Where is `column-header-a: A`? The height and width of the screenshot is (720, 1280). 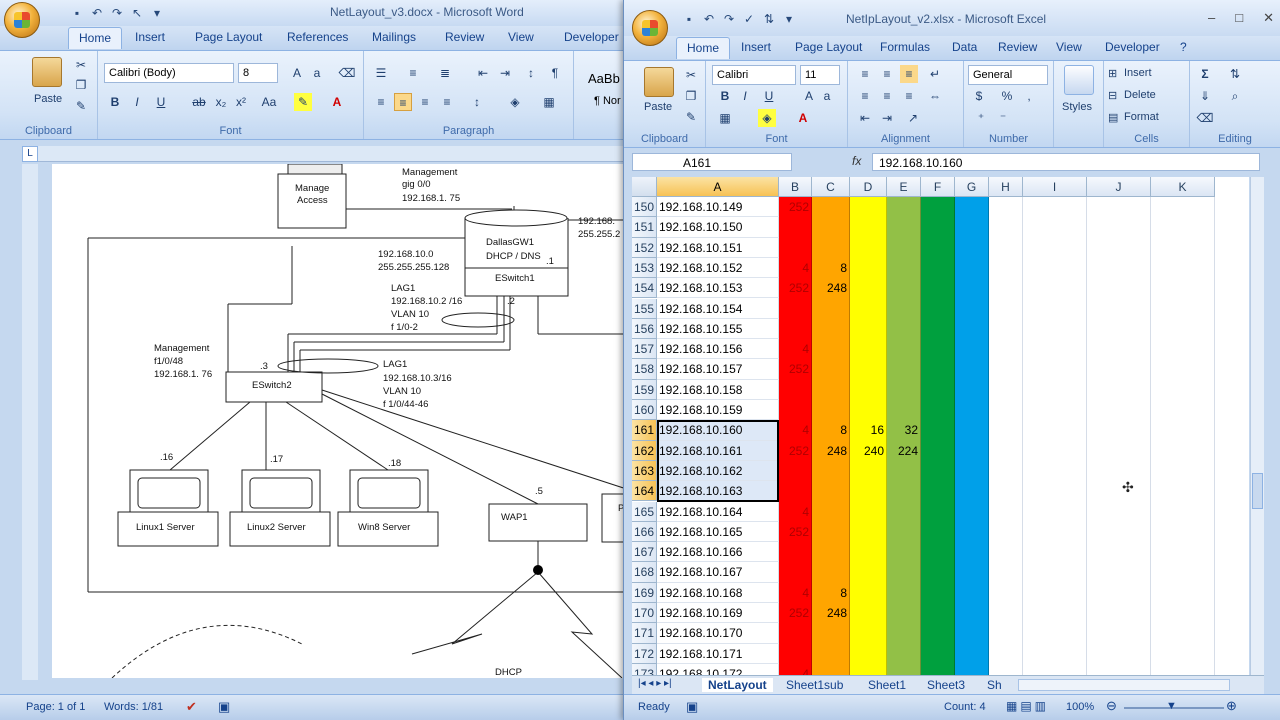 column-header-a: A is located at coordinates (718, 187).